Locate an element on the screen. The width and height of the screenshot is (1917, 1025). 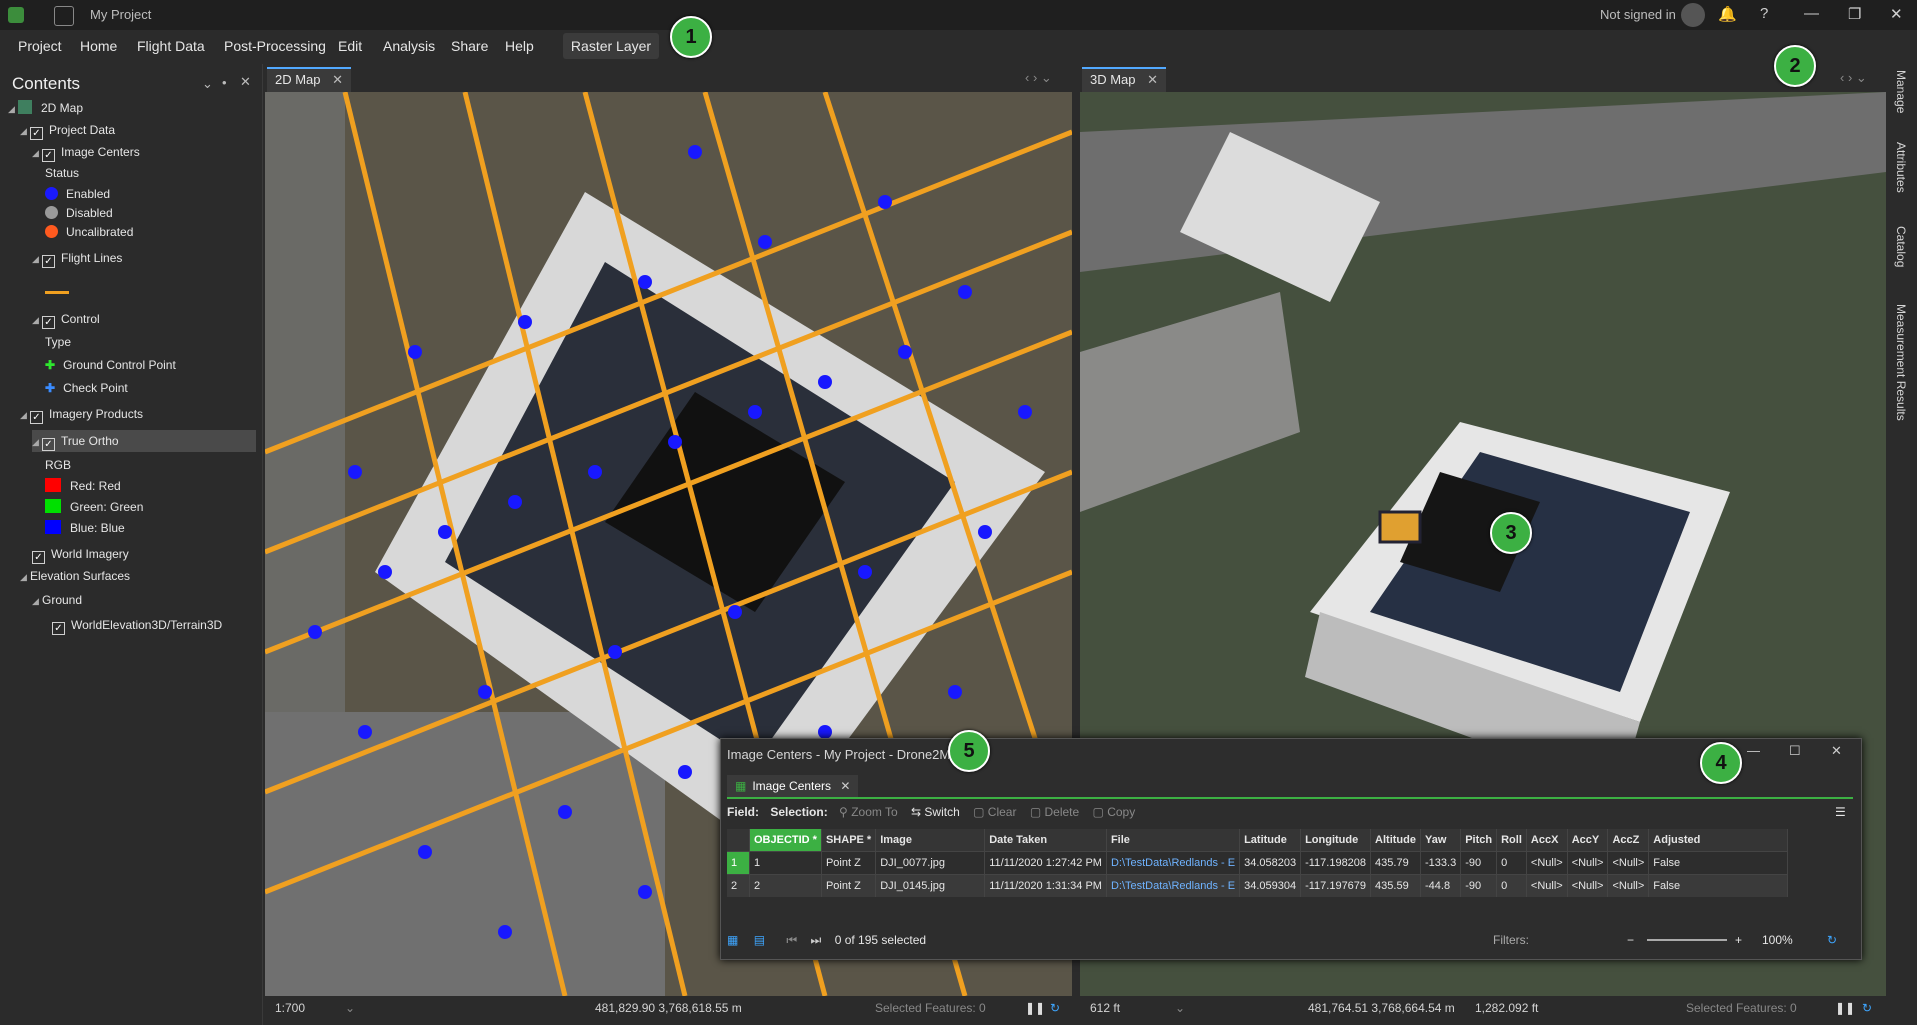
selected-features-count: Selected Features: 0 is located at coordinates (930, 1008).